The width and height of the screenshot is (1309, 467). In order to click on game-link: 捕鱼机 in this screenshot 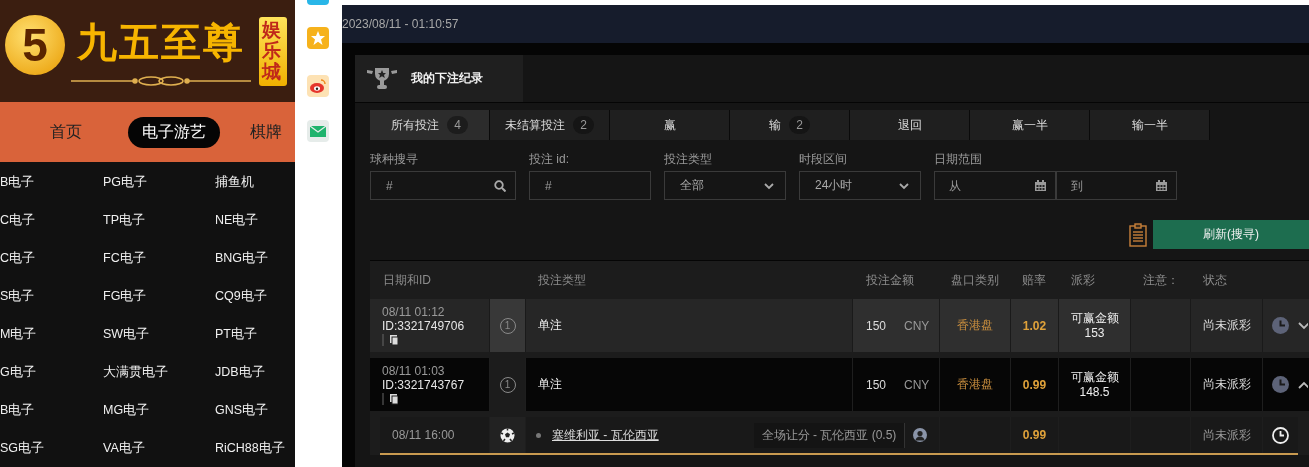, I will do `click(255, 182)`.